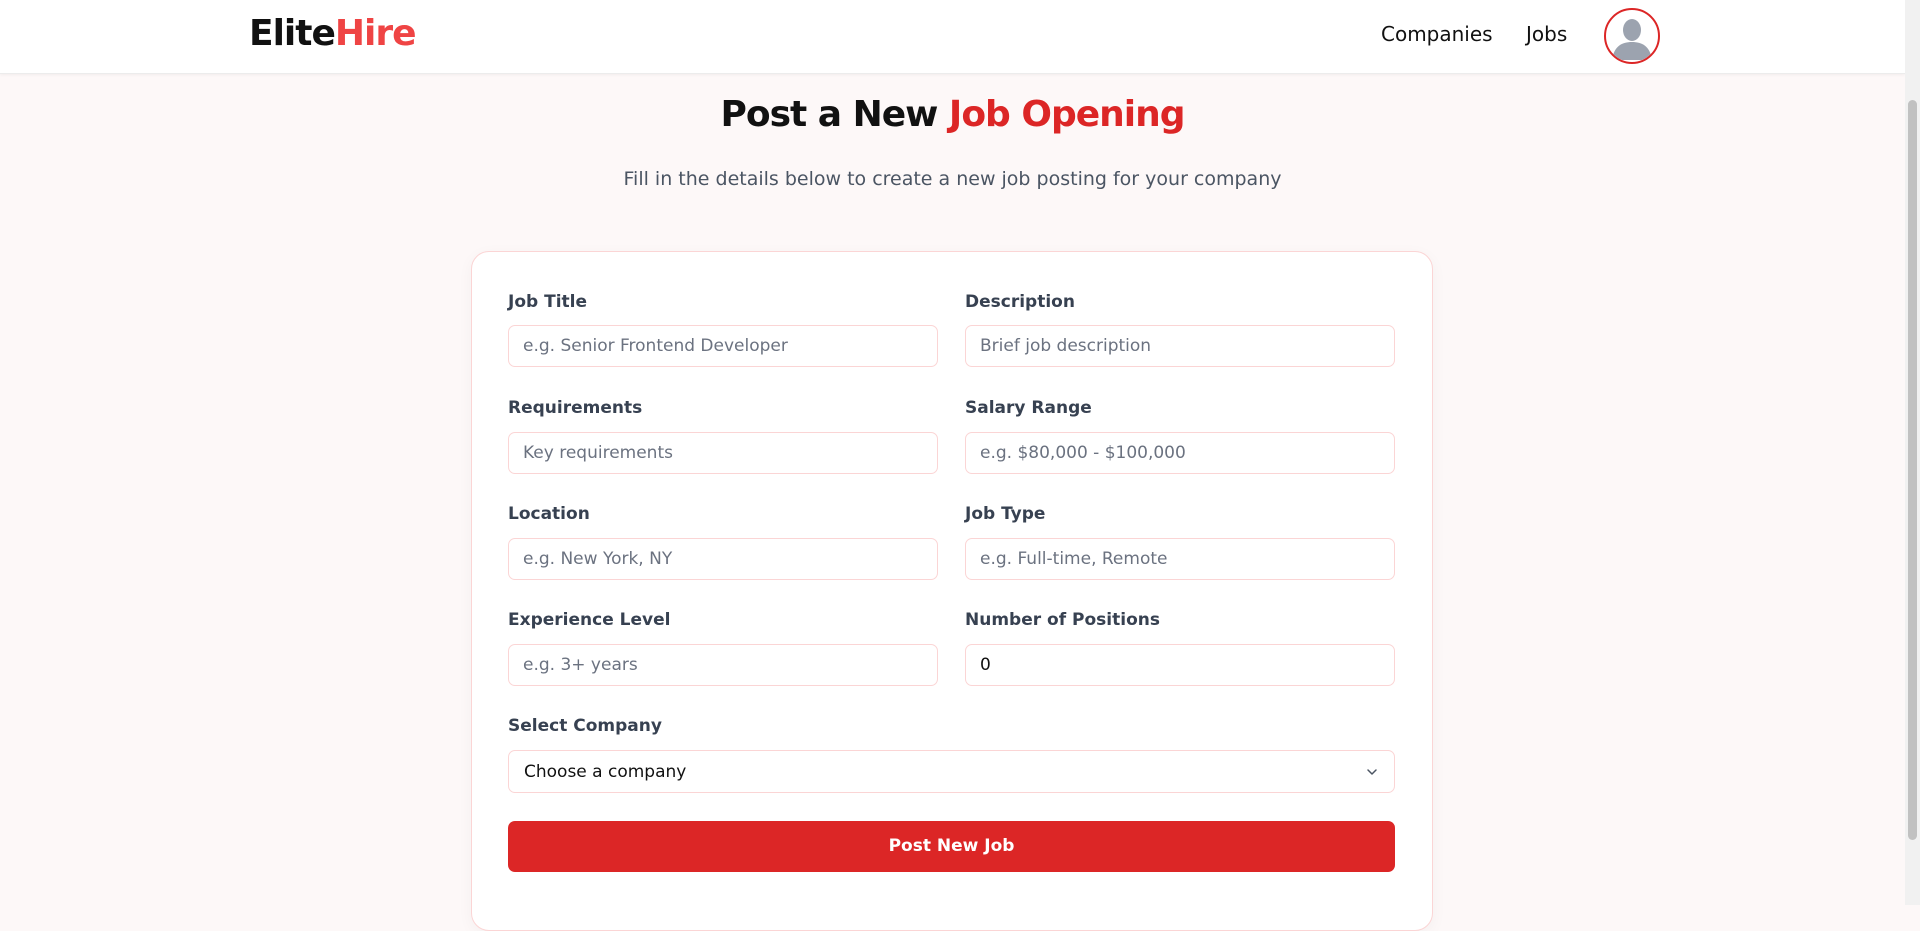  I want to click on navbar: EliteHire Companies Jobs, so click(952, 37).